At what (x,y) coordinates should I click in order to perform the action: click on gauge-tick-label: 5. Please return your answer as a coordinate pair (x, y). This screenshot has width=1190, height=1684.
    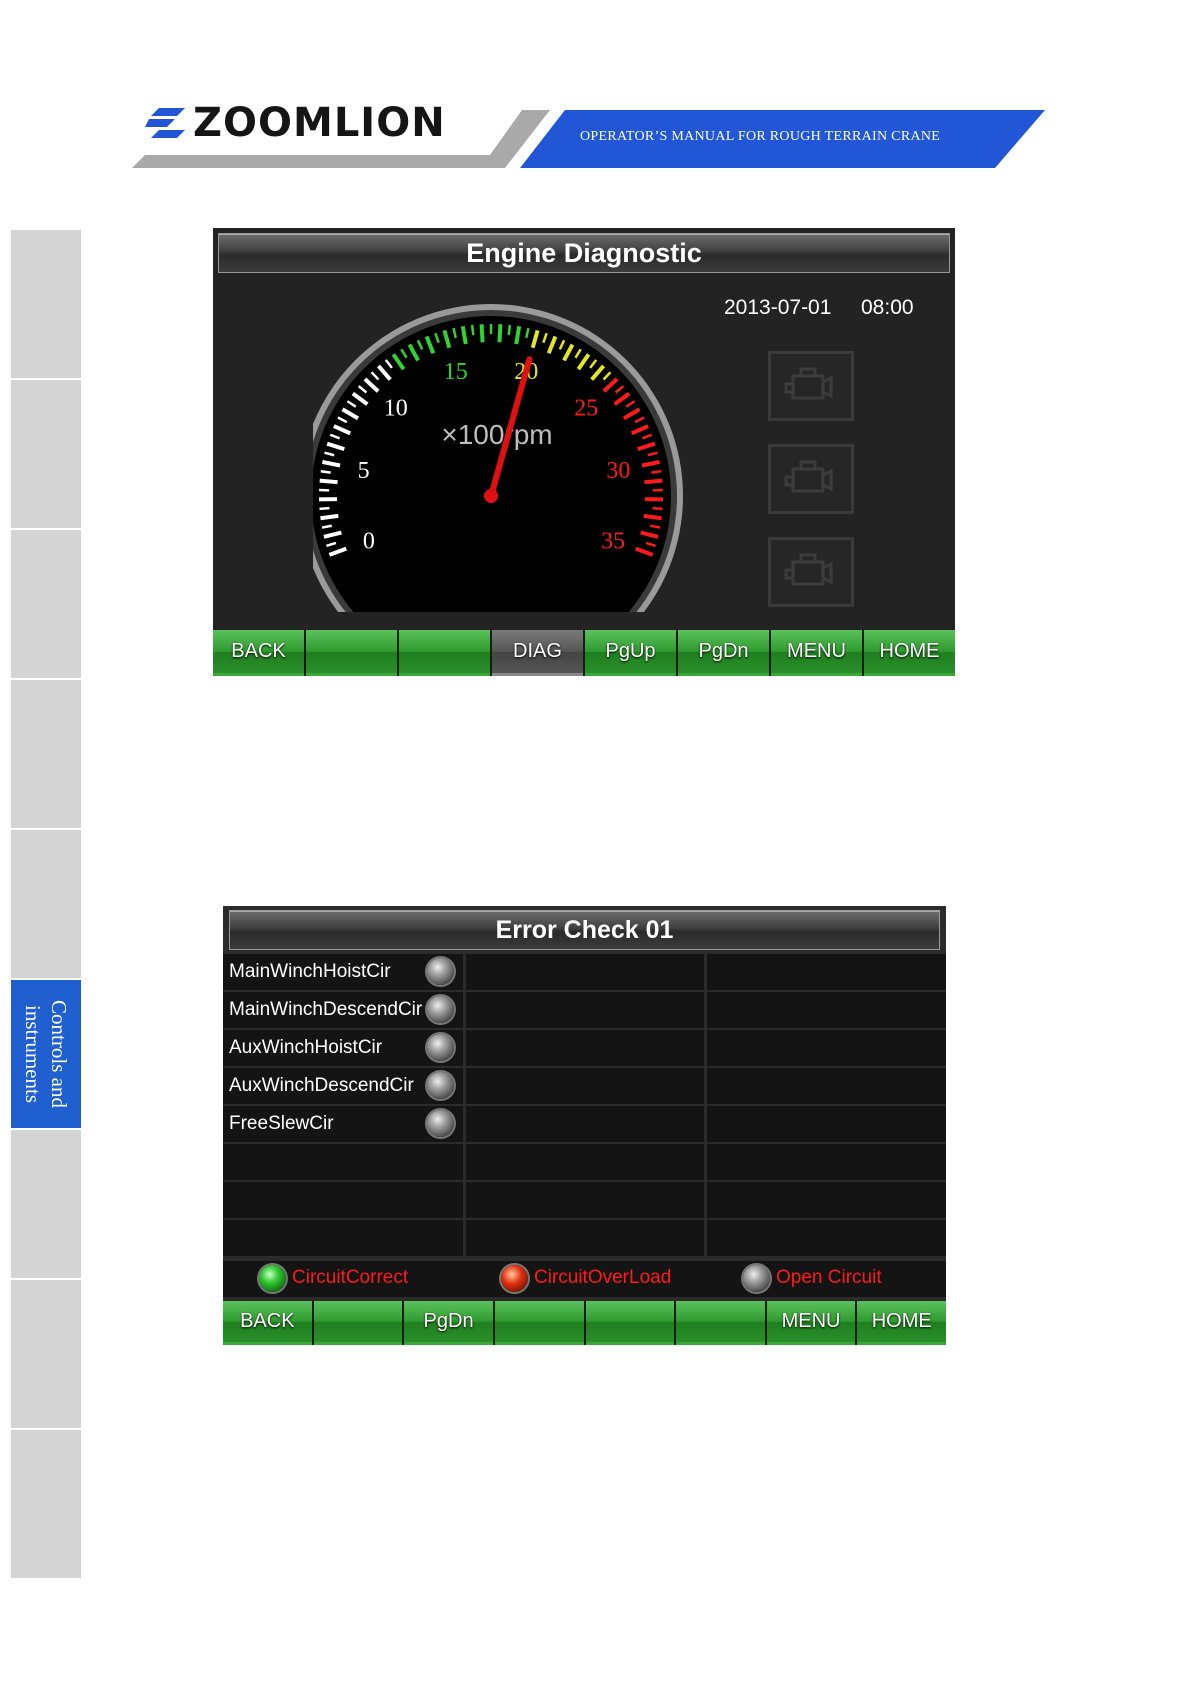
    Looking at the image, I should click on (364, 471).